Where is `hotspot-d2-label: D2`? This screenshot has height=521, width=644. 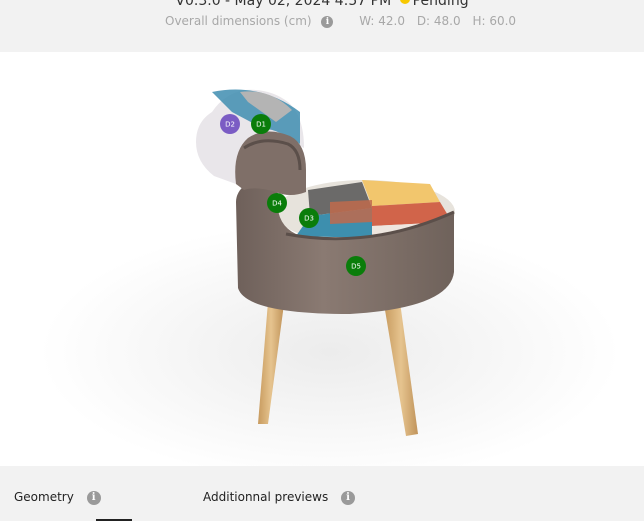
hotspot-d2-label: D2 is located at coordinates (230, 125).